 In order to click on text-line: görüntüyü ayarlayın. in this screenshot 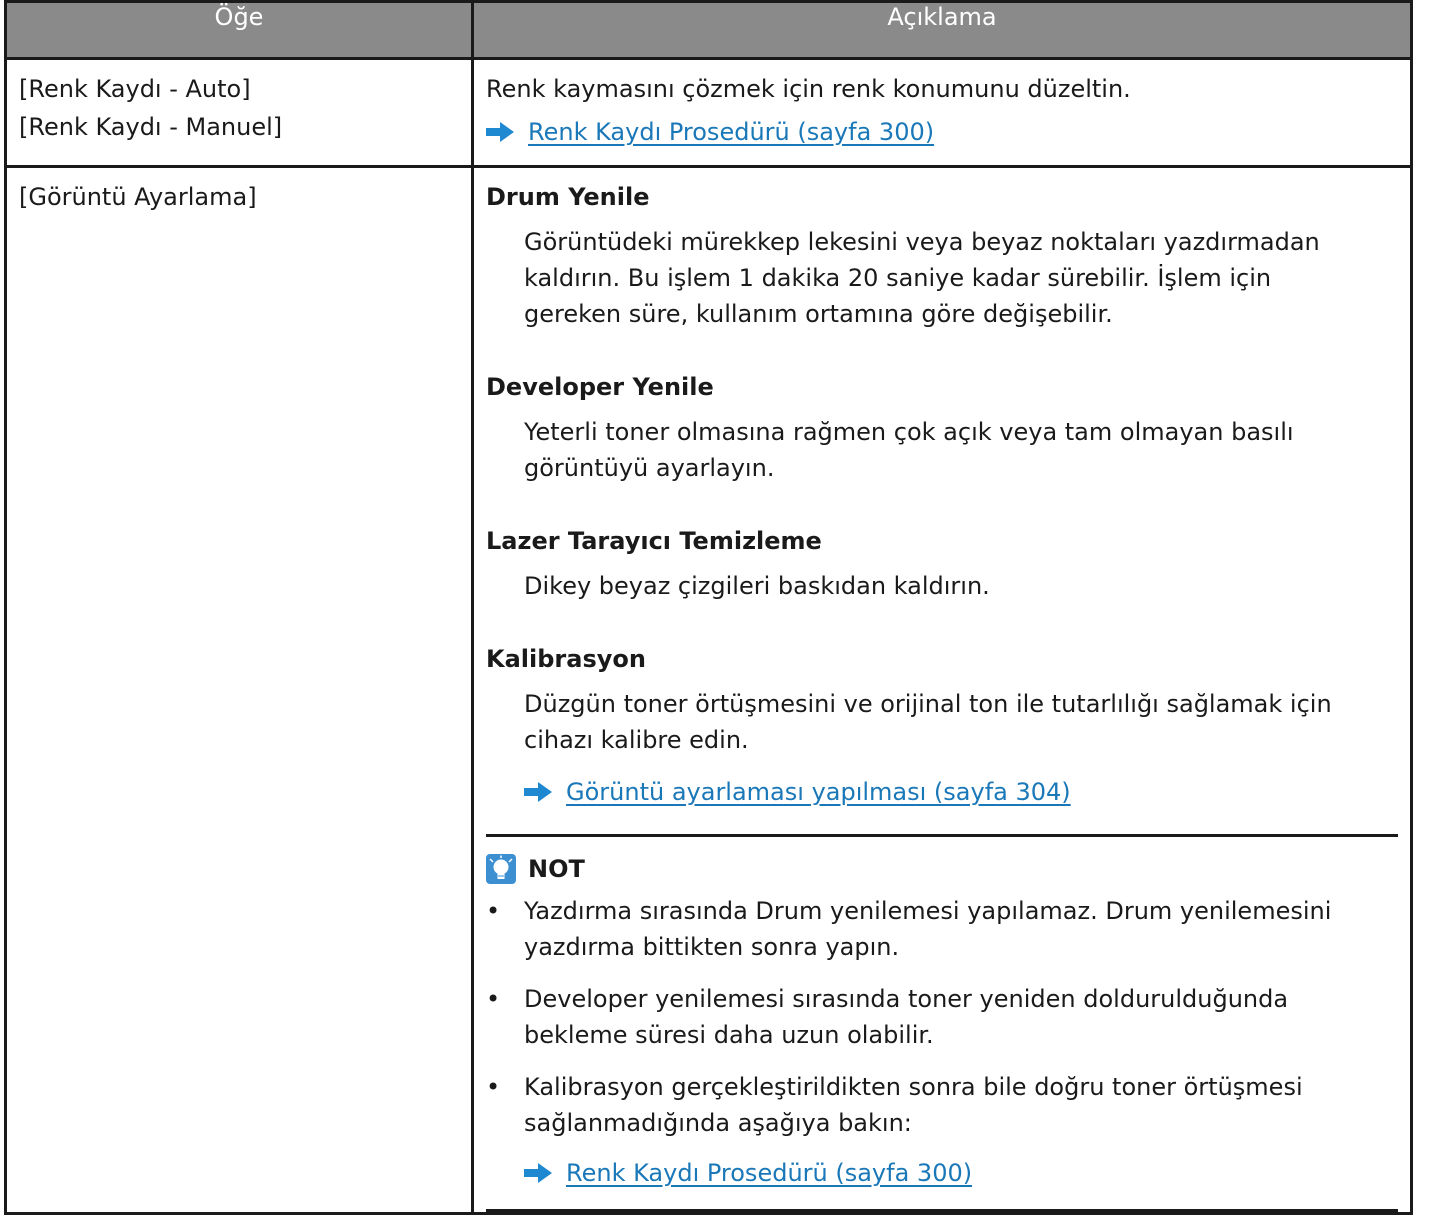, I will do `click(649, 468)`.